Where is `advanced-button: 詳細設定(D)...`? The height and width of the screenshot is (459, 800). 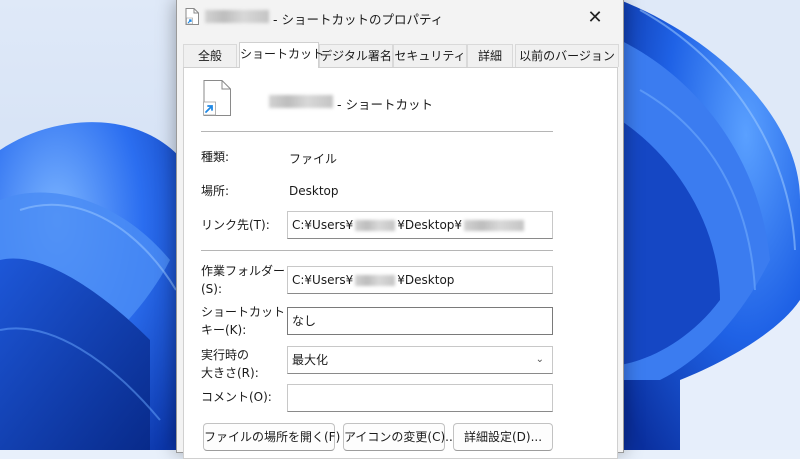
advanced-button: 詳細設定(D)... is located at coordinates (503, 437).